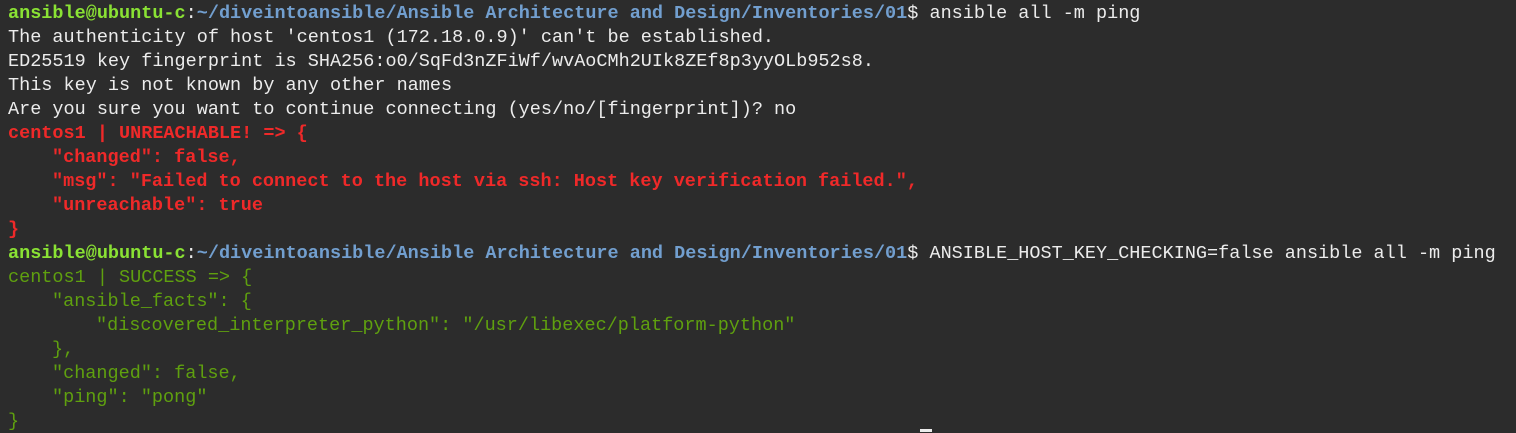 Image resolution: width=1516 pixels, height=433 pixels. I want to click on failure-changed: "changed": false,, so click(146, 157).